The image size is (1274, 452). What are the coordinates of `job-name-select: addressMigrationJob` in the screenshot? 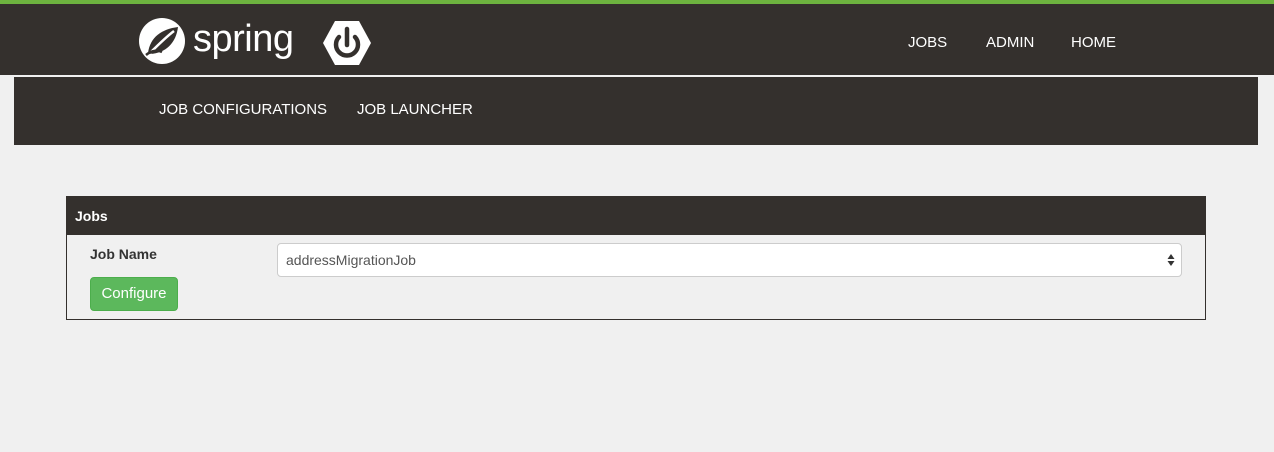 It's located at (729, 260).